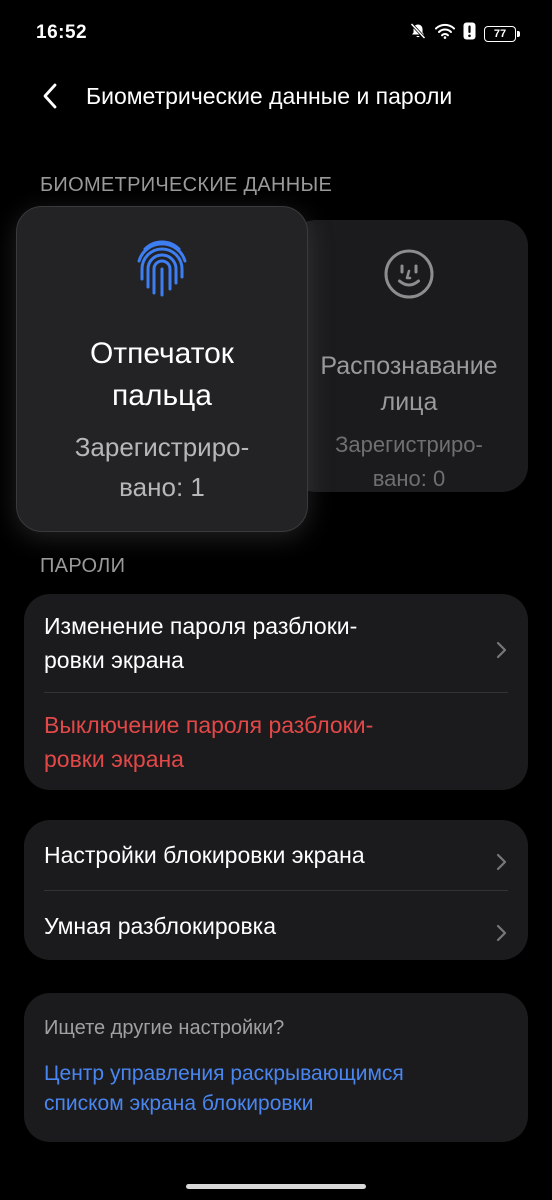 The width and height of the screenshot is (552, 1200). I want to click on lock-screen-settings-item: Настройки блокировки экрана, so click(276, 855).